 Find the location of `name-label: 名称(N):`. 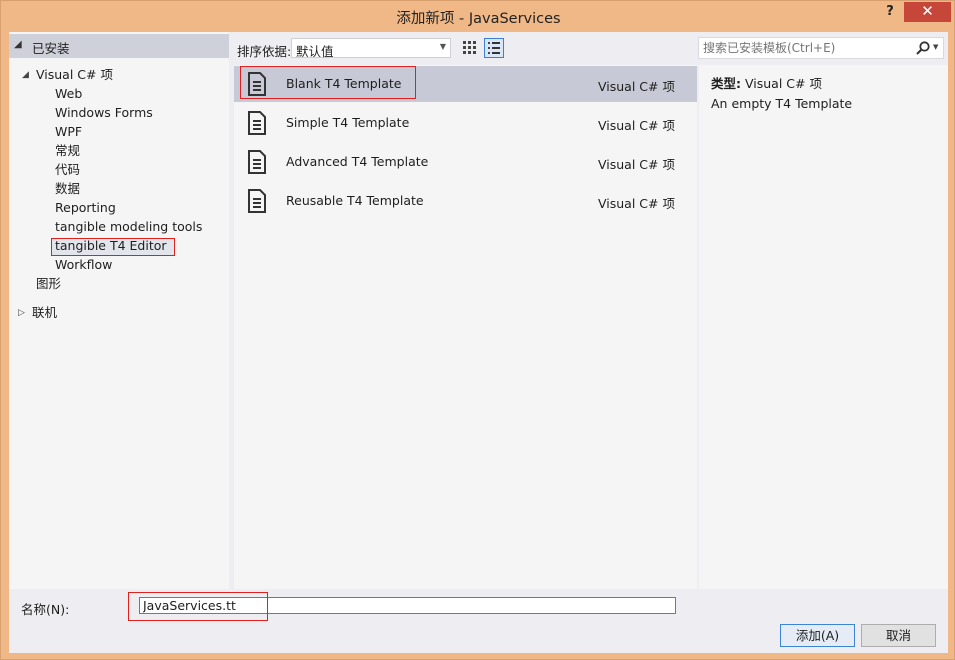

name-label: 名称(N): is located at coordinates (45, 609).